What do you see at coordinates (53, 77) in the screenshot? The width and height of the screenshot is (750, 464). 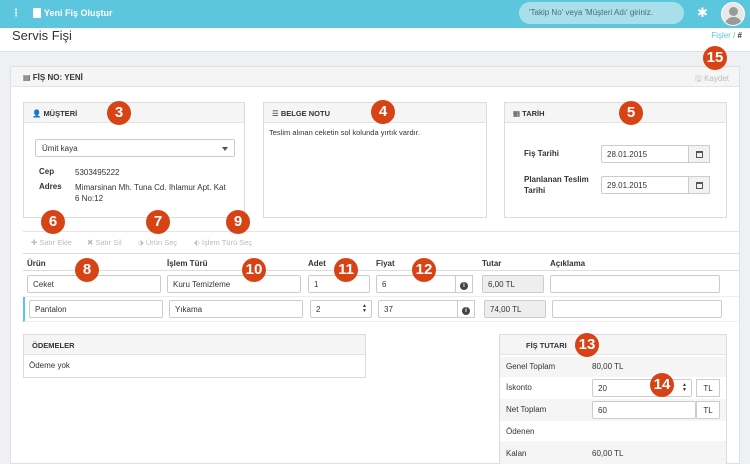 I see `receipt-number-label: ▤ FİŞ NO: YENİ` at bounding box center [53, 77].